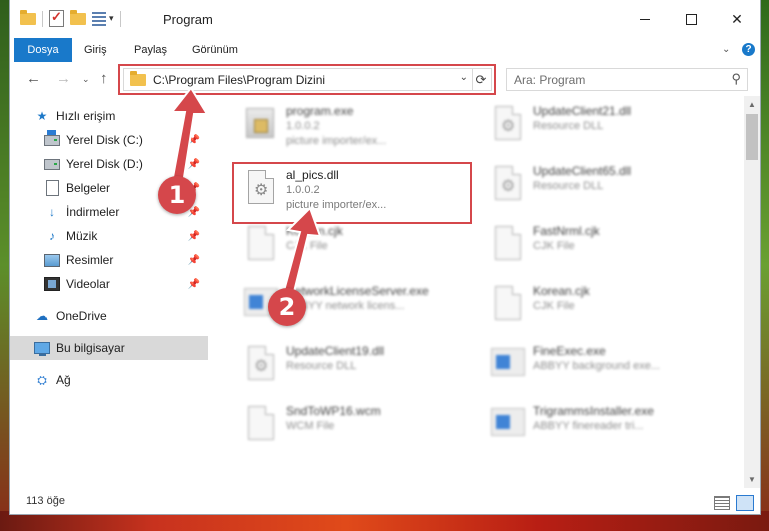 Image resolution: width=769 pixels, height=531 pixels. I want to click on sidebar-item-label: Bu bilgisayar, so click(90, 348).